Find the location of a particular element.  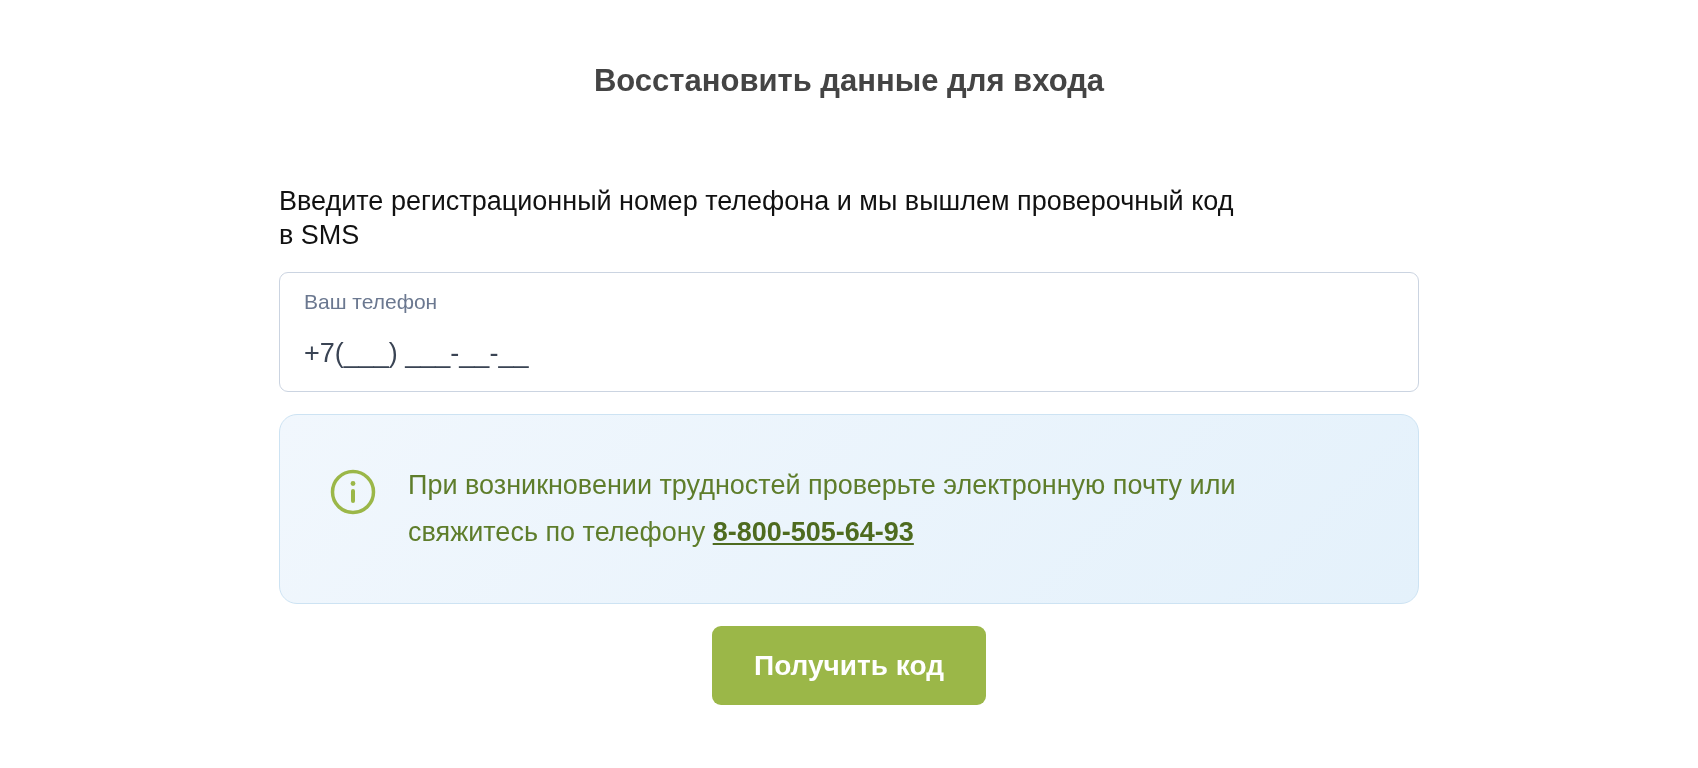

field-label: Ваш телефон is located at coordinates (371, 302).